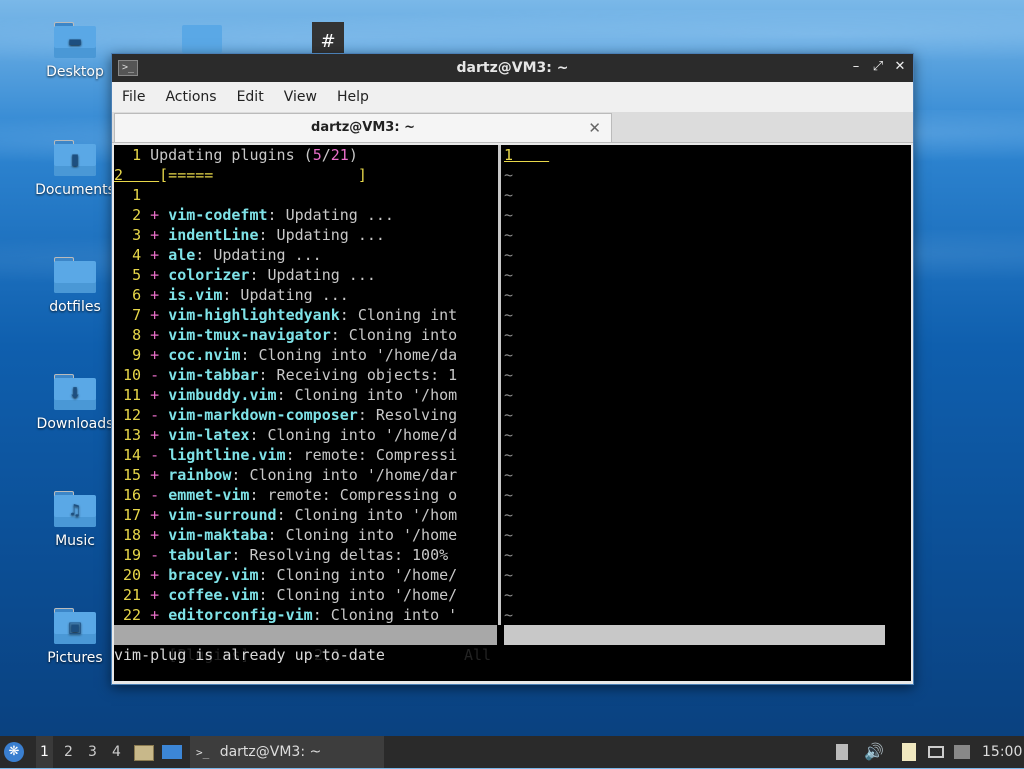  What do you see at coordinates (75, 403) in the screenshot?
I see `desktop-icon-downloads: ⬇ Downloads` at bounding box center [75, 403].